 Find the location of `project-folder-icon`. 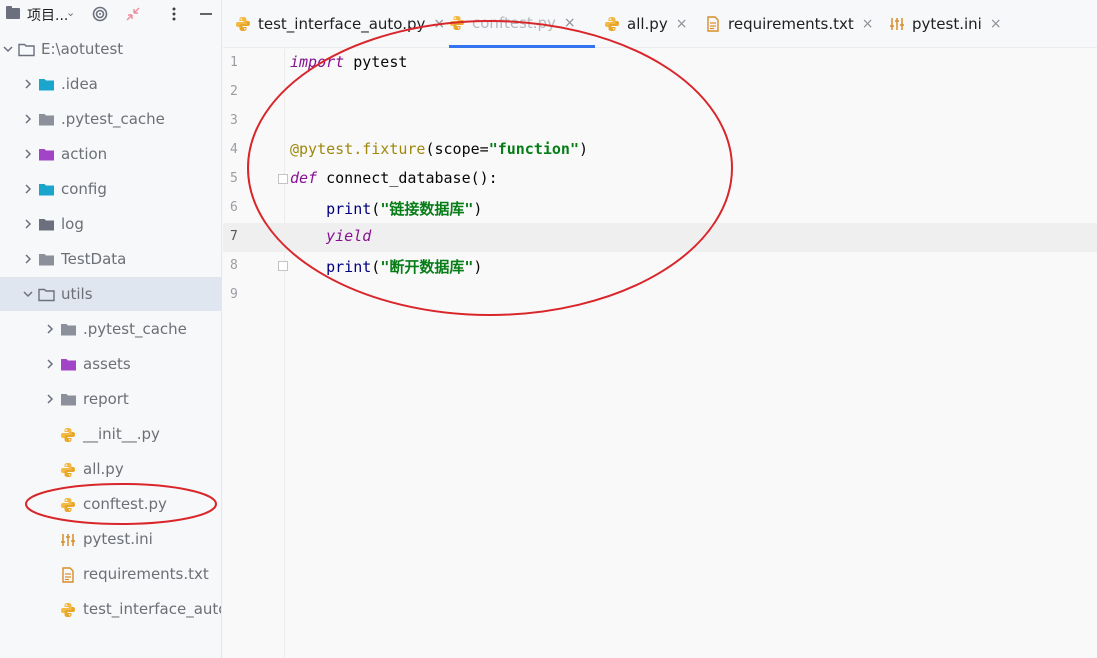

project-folder-icon is located at coordinates (13, 12).